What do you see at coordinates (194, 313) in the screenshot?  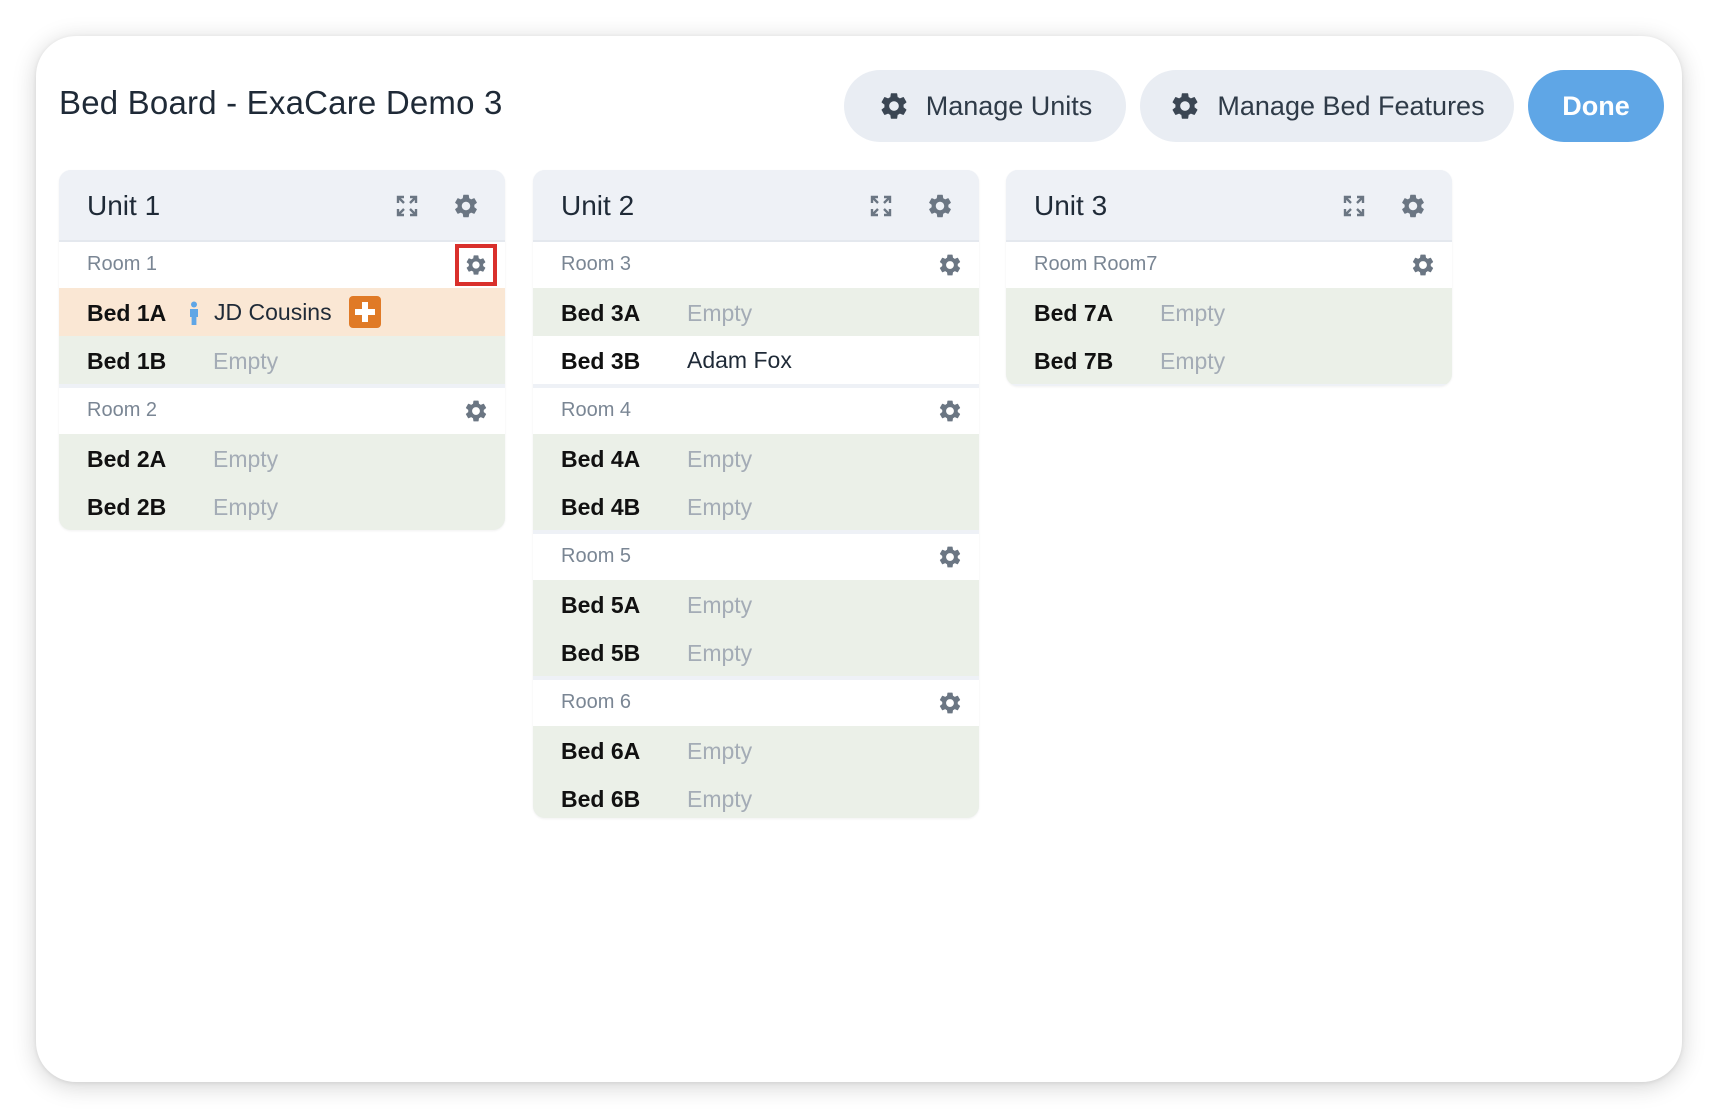 I see `person-icon` at bounding box center [194, 313].